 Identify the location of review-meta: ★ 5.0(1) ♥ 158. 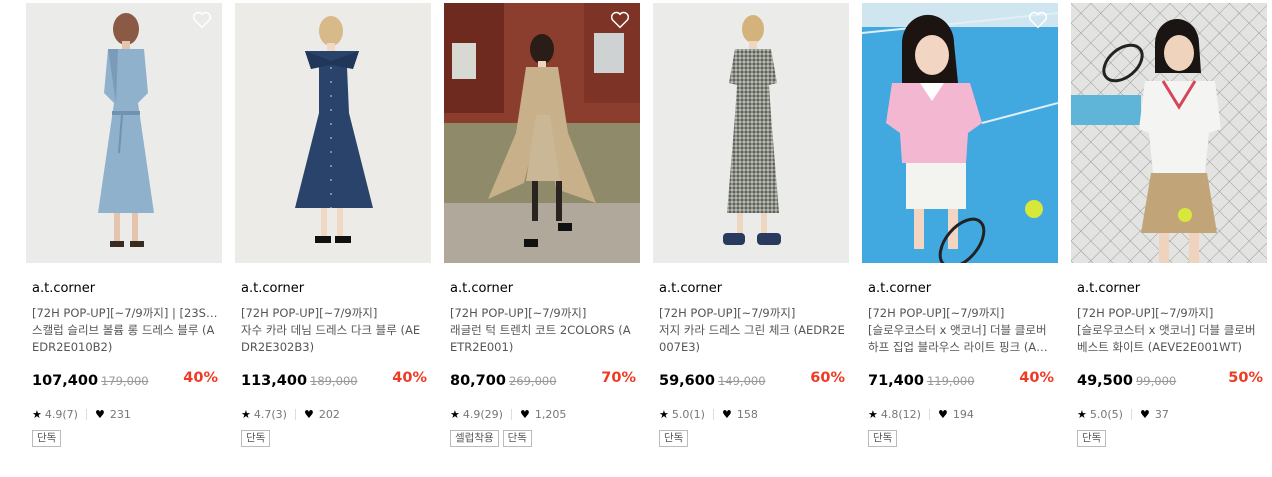
(754, 414).